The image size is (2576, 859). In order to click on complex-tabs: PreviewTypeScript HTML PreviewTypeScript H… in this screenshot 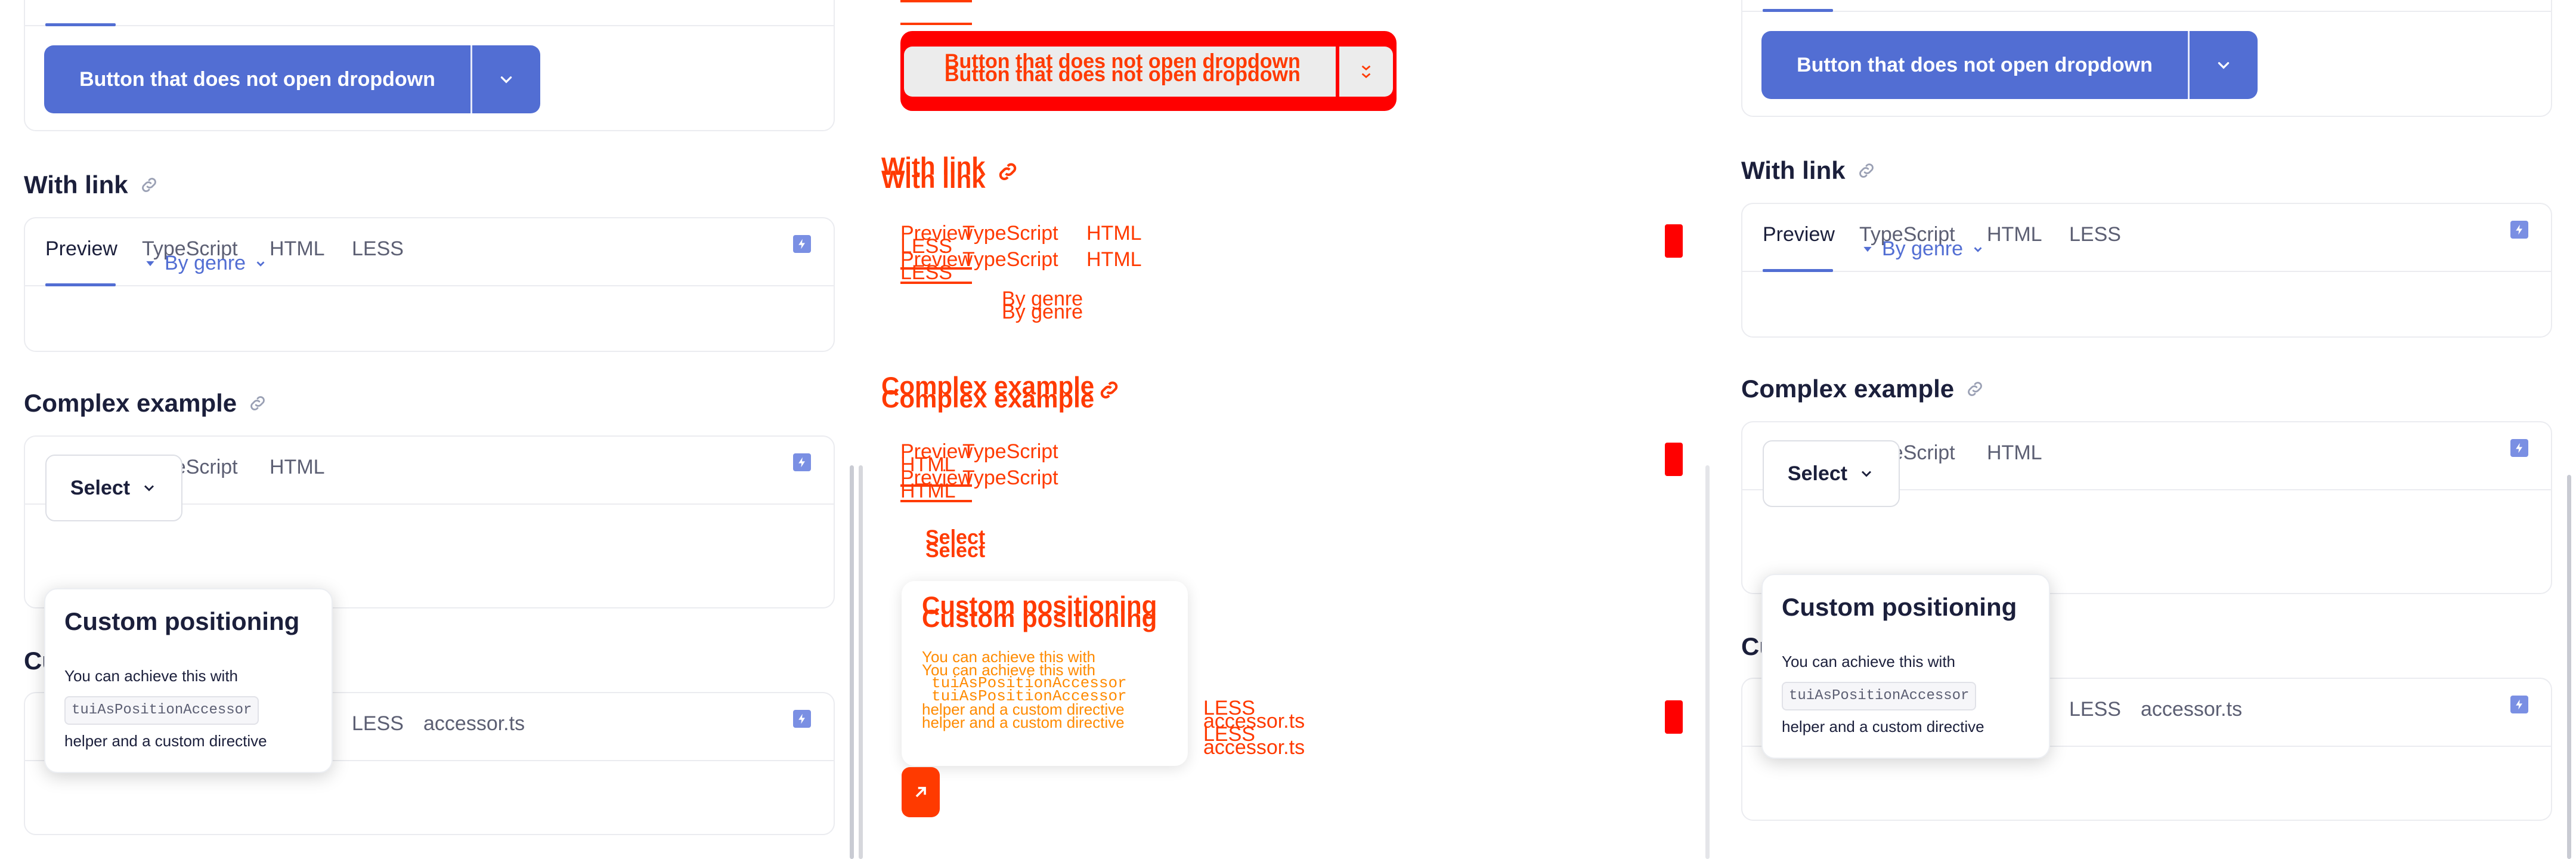, I will do `click(979, 471)`.